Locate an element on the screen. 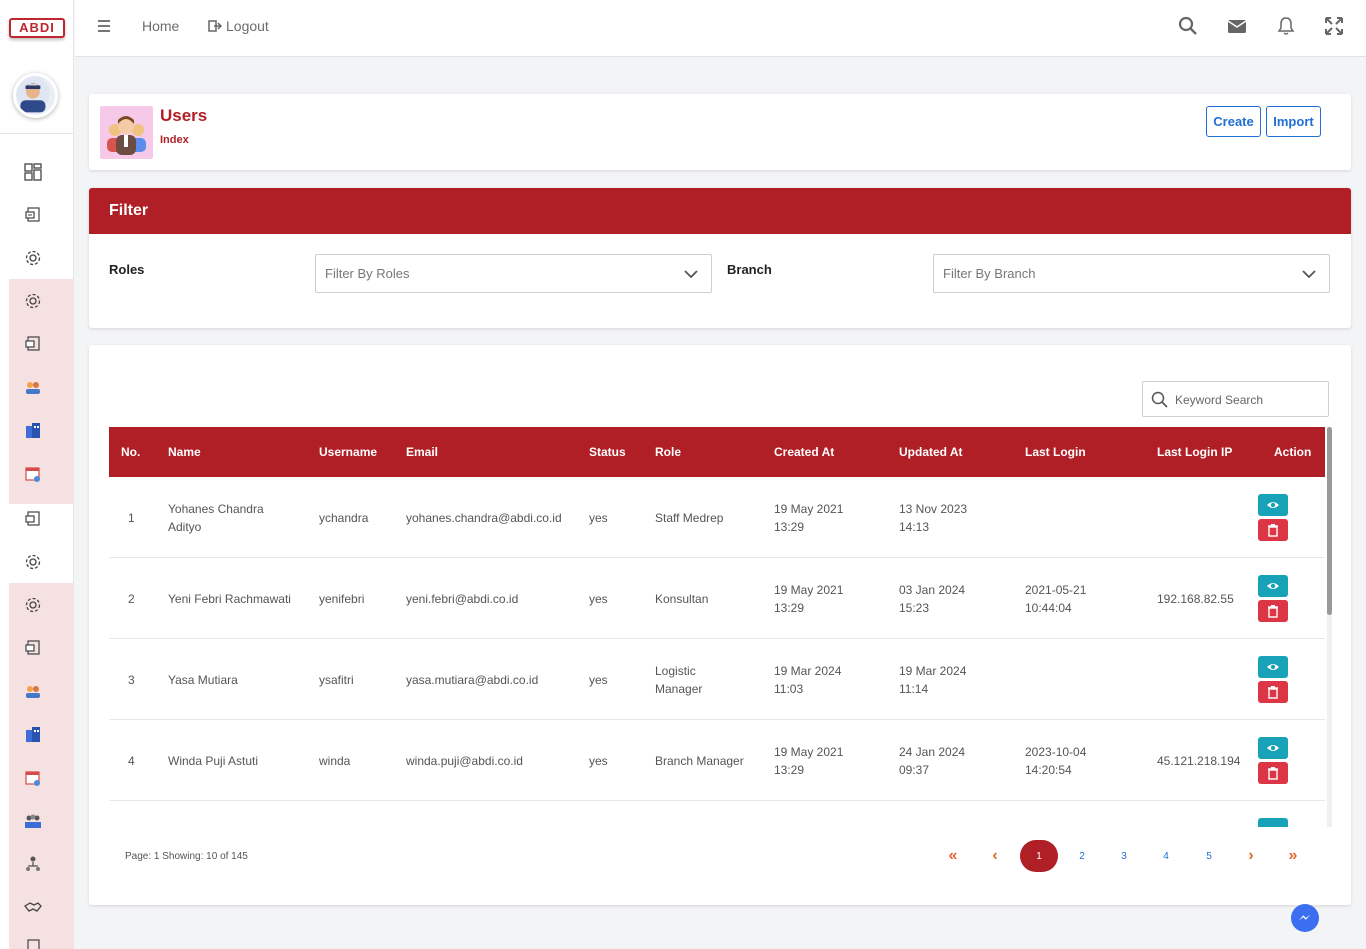 This screenshot has height=949, width=1366. user-role: Konsultan is located at coordinates (682, 599).